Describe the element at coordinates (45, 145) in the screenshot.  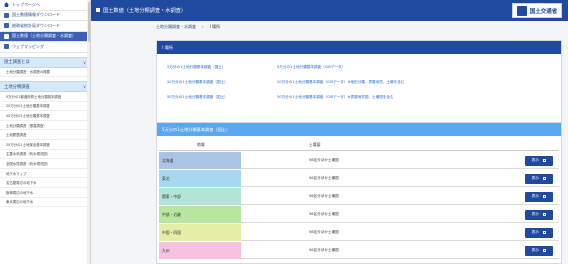
I see `sidebar-subitem: 20万分の1土地保全基本調査` at that location.